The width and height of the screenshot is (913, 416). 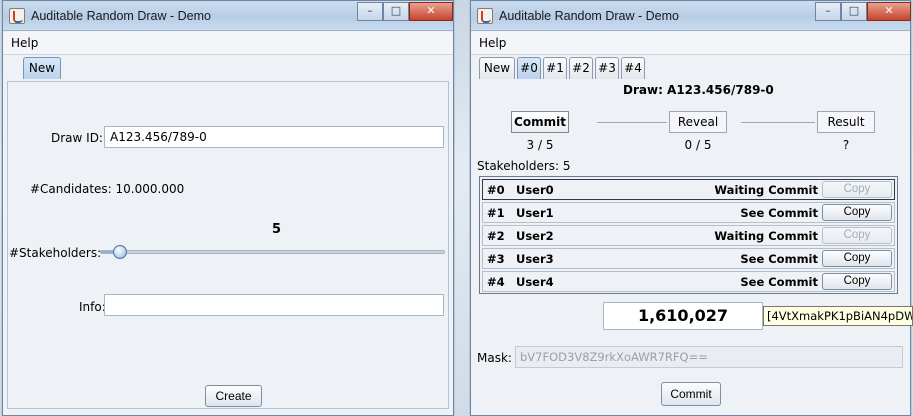 I want to click on user-row: #1 User1 See Commit Copy, so click(x=688, y=212).